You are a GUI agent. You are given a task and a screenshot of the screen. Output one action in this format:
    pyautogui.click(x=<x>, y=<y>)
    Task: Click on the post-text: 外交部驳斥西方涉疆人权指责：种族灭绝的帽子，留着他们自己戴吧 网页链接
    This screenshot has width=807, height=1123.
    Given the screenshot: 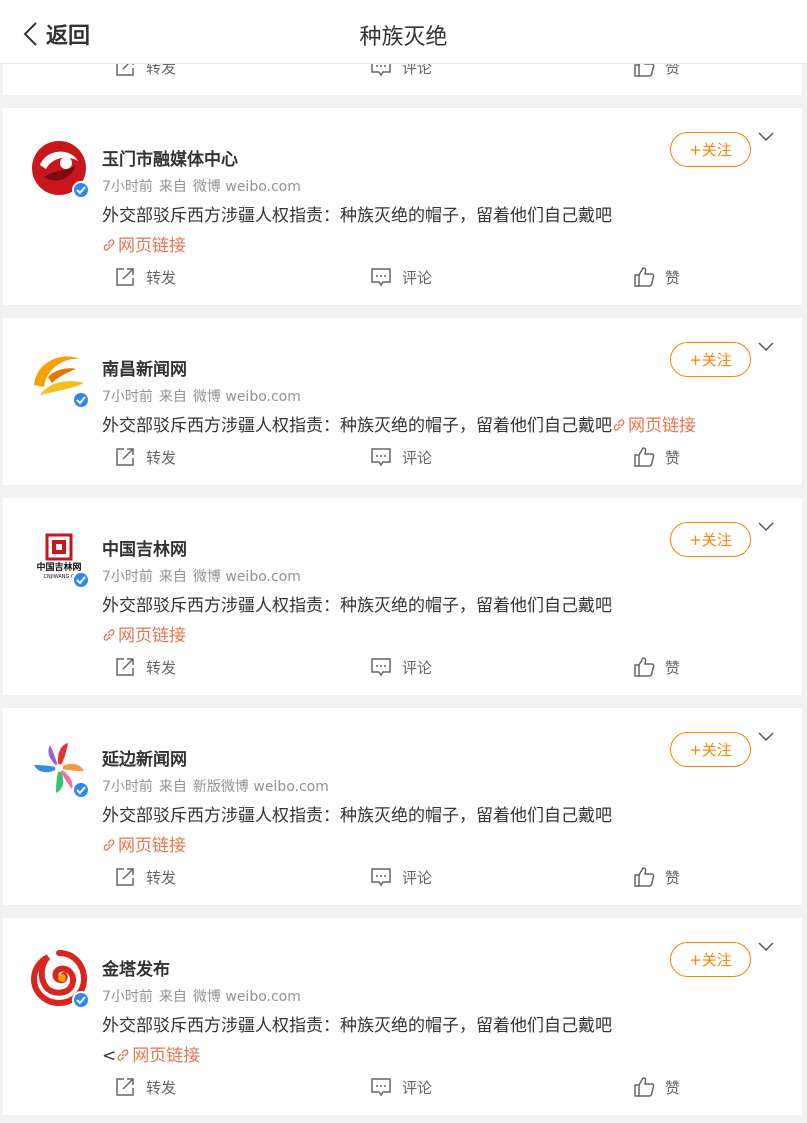 What is the action you would take?
    pyautogui.click(x=399, y=423)
    